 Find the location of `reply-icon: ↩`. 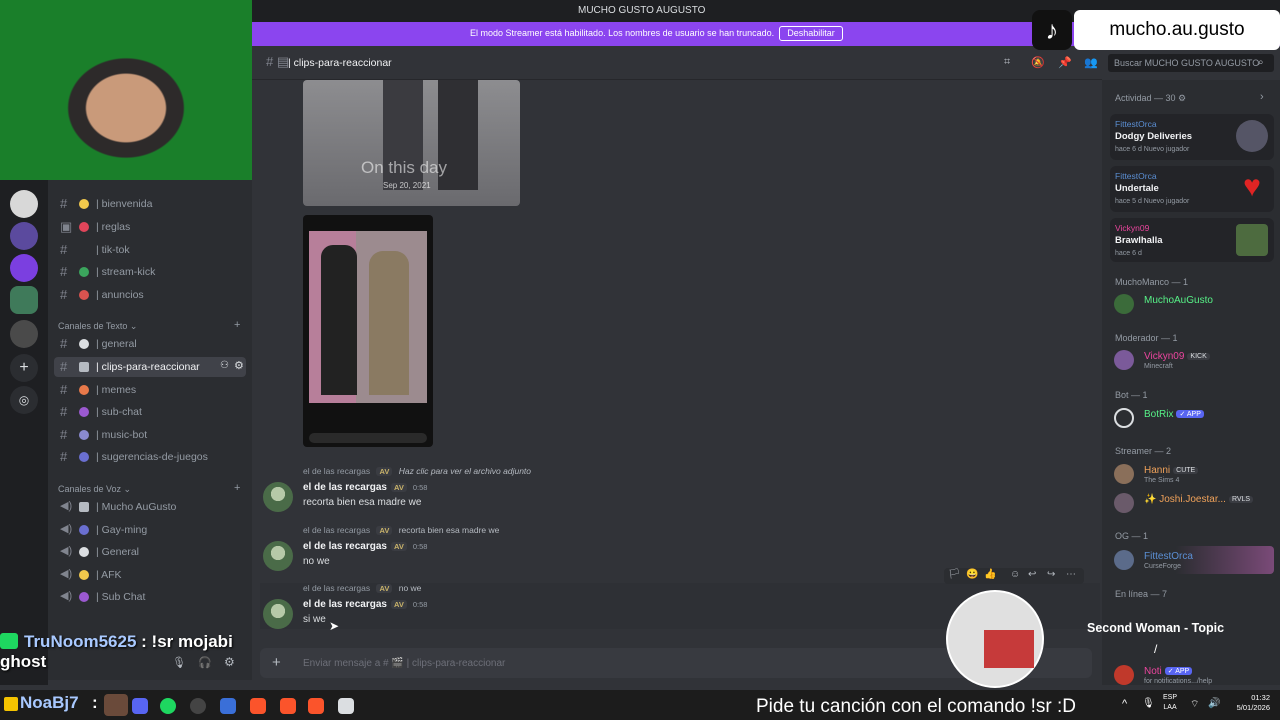

reply-icon: ↩ is located at coordinates (1032, 574).